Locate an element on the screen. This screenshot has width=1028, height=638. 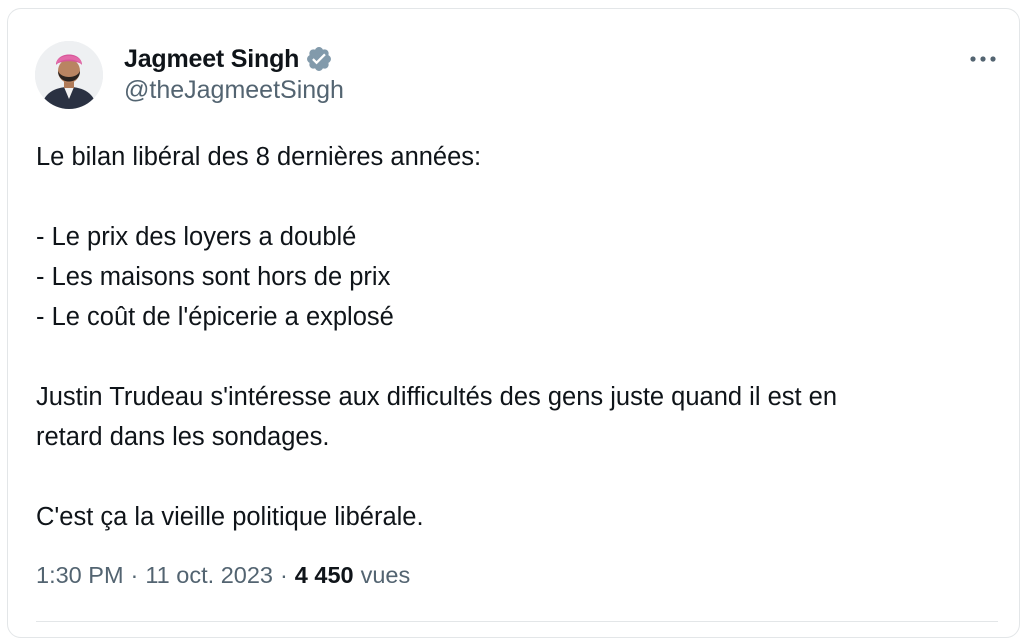
tweet-metadata: 1:30 PM · 11 oct. 2023 · 4 450 vues is located at coordinates (223, 575).